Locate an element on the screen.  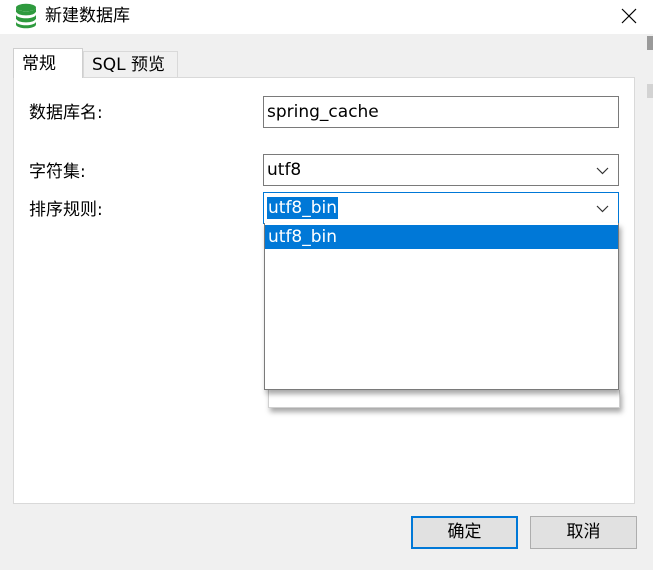
charset-value: utf8 is located at coordinates (284, 170).